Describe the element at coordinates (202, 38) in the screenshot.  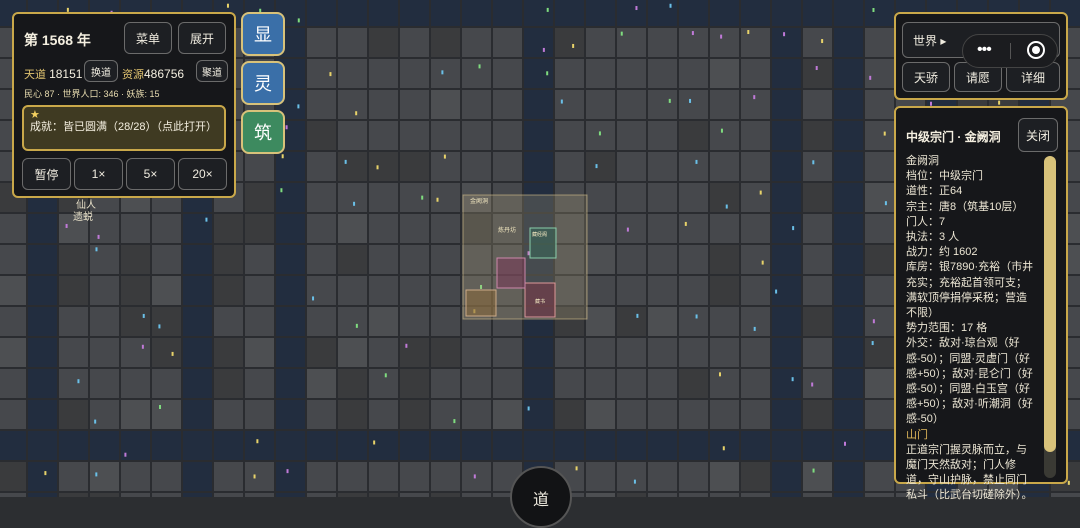
I see `expand-button: 展开` at that location.